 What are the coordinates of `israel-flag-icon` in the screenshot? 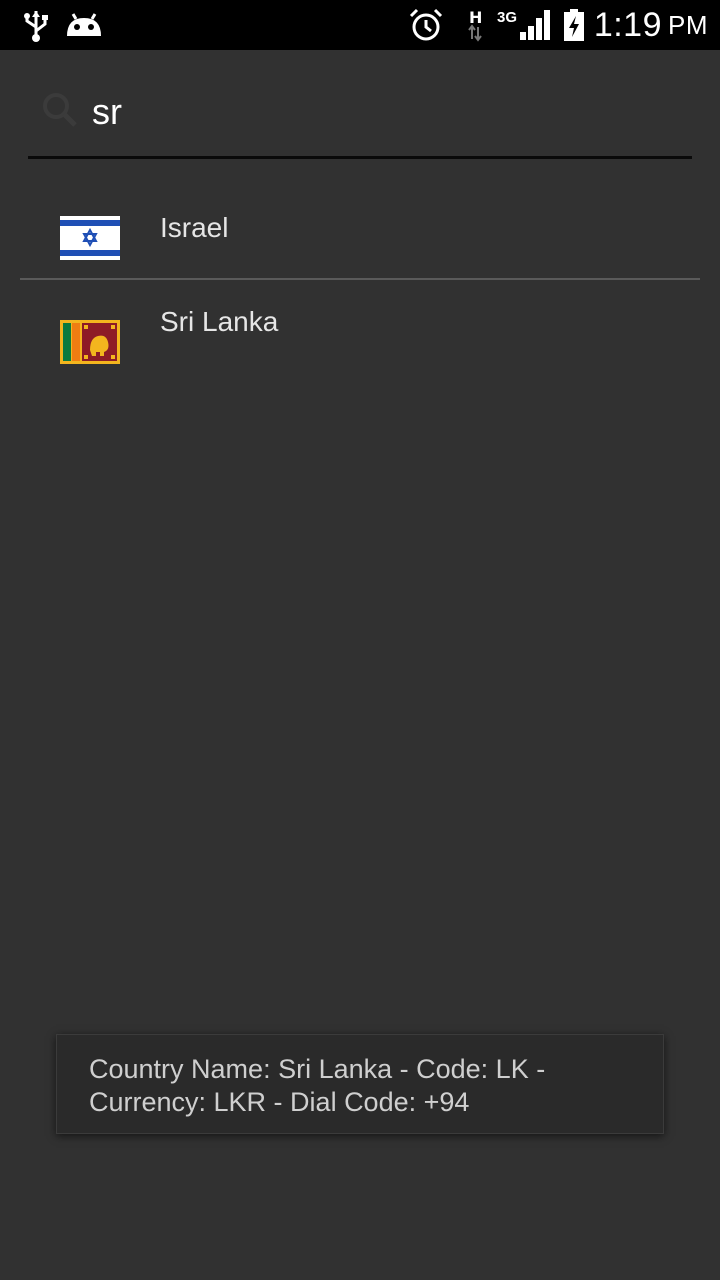 It's located at (90, 240).